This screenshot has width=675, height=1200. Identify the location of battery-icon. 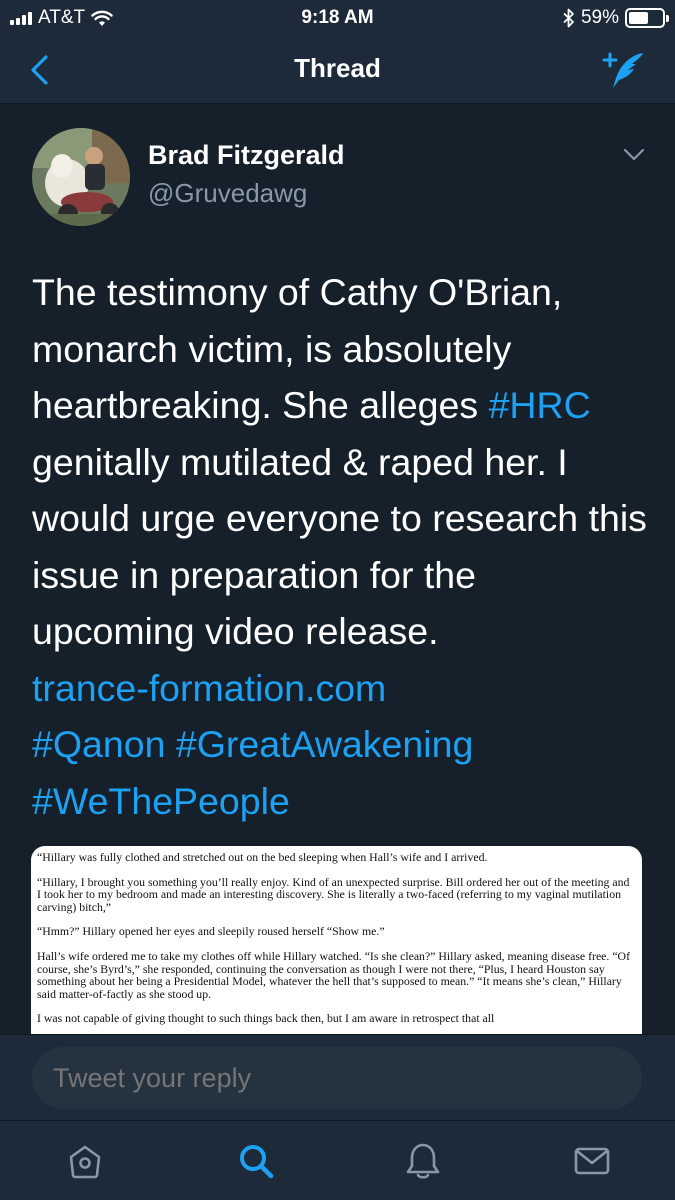
(647, 18).